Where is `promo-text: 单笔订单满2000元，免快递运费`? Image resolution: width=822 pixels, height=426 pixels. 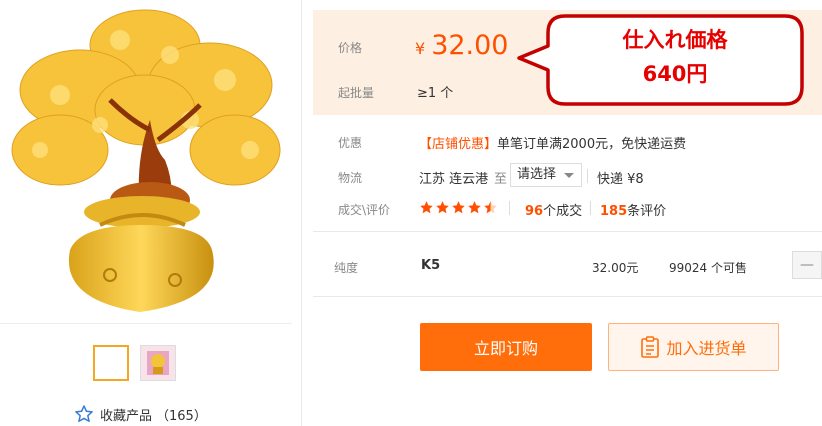 promo-text: 单笔订单满2000元，免快递运费 is located at coordinates (592, 144).